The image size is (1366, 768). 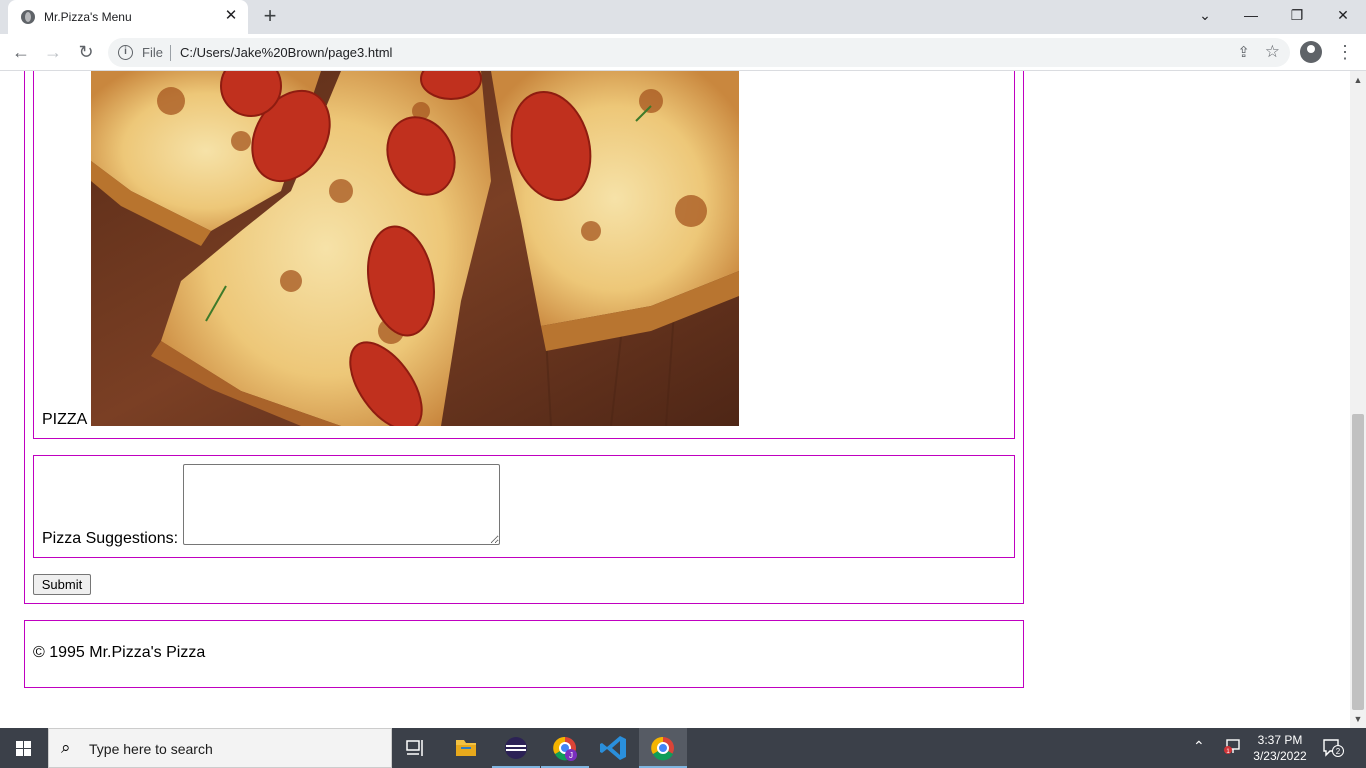 What do you see at coordinates (341, 504) in the screenshot?
I see `suggestions-textarea` at bounding box center [341, 504].